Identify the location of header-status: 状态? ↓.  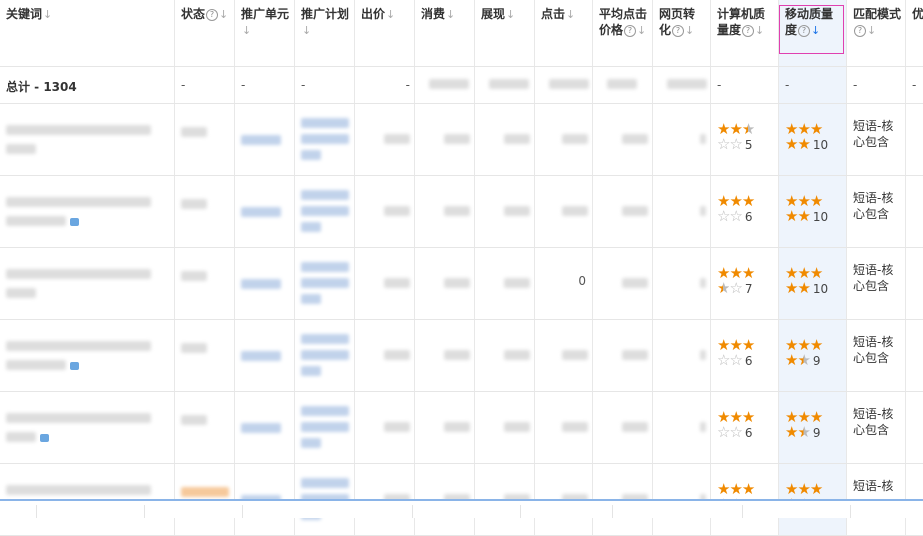
(205, 33).